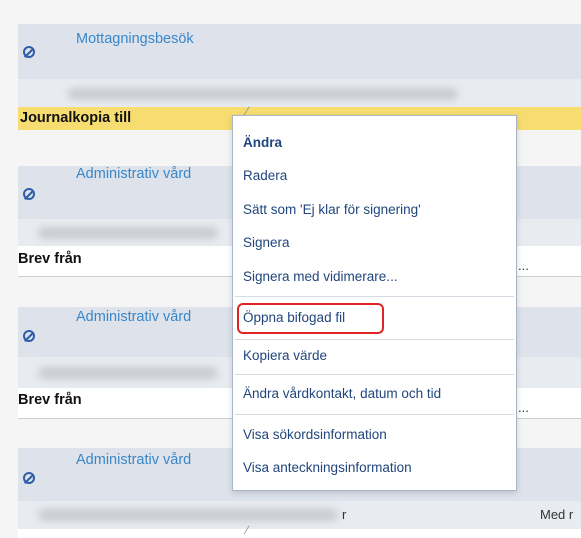  I want to click on menu-item-change-care-contact: Ändra vårdkontakt, datum och tid, so click(342, 393).